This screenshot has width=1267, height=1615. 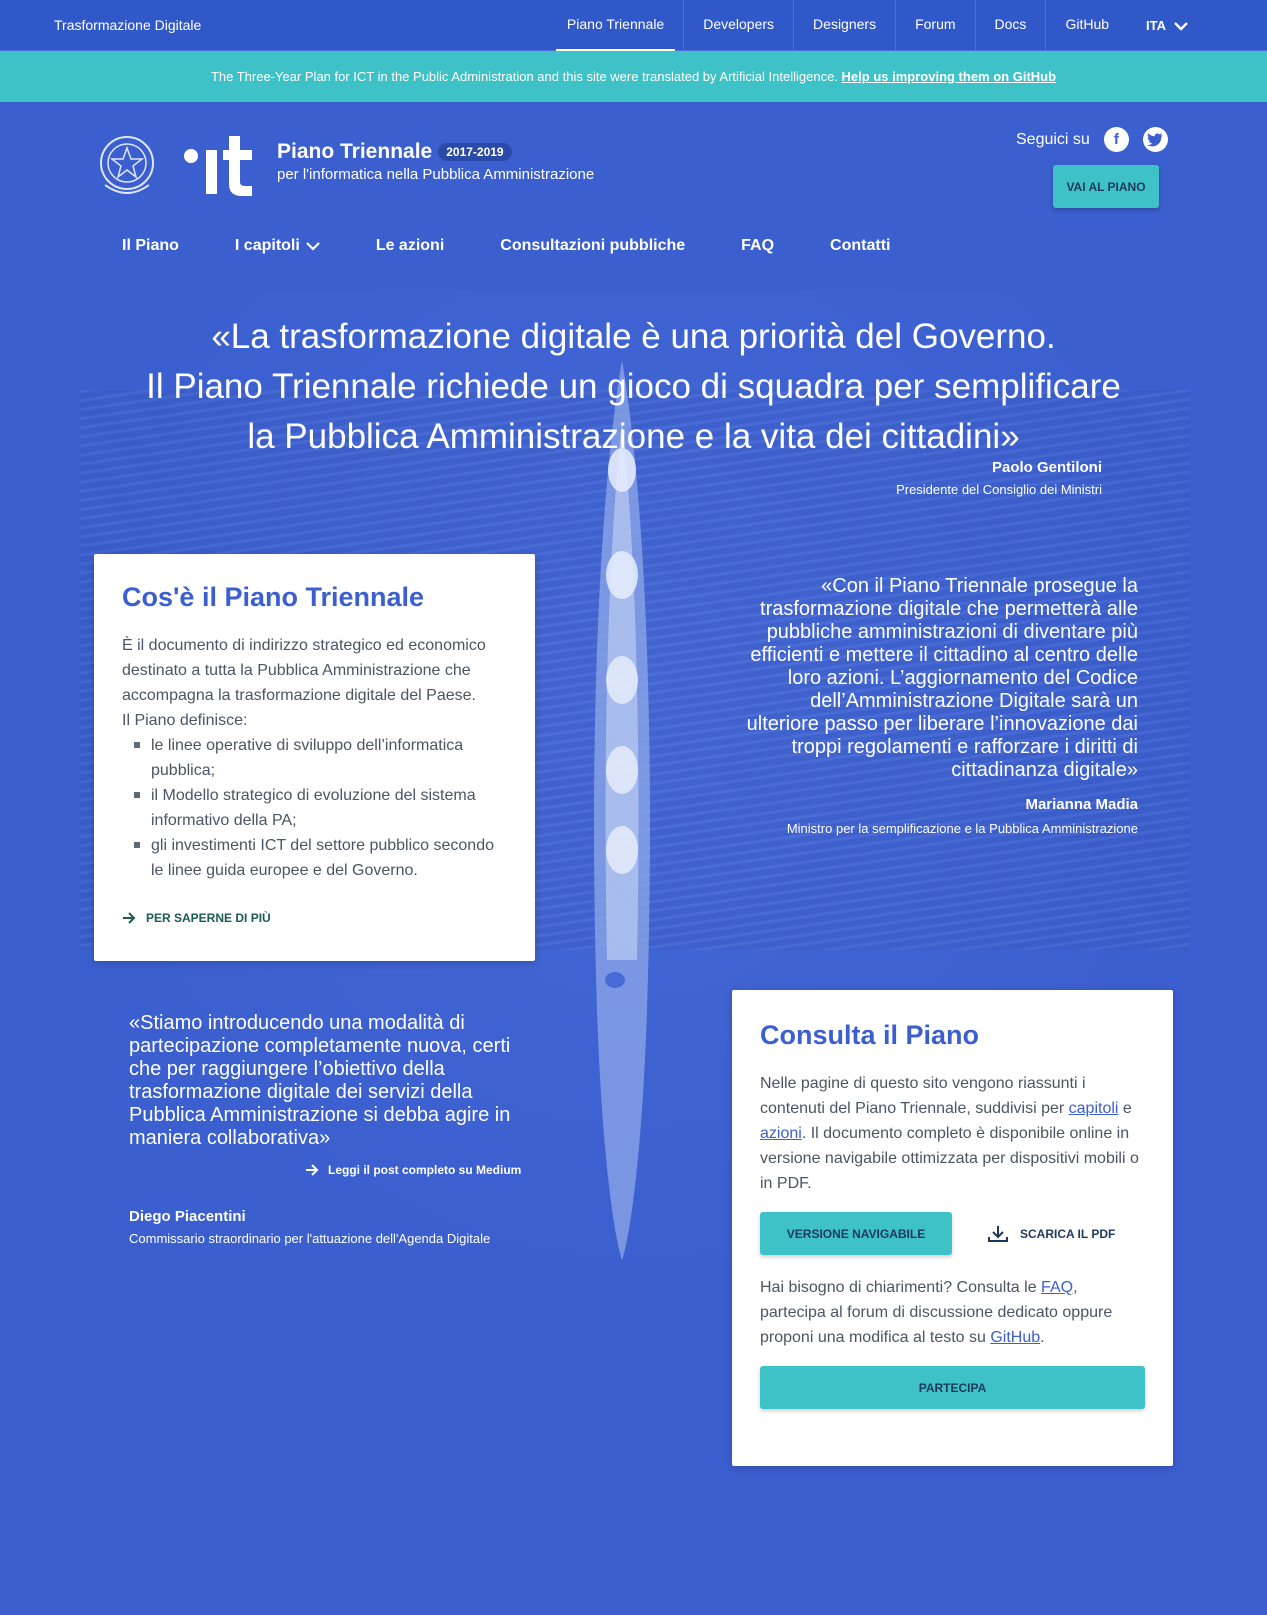 I want to click on versione-navigabile-button: VERSIONE NAVIGABILE, so click(x=856, y=1233).